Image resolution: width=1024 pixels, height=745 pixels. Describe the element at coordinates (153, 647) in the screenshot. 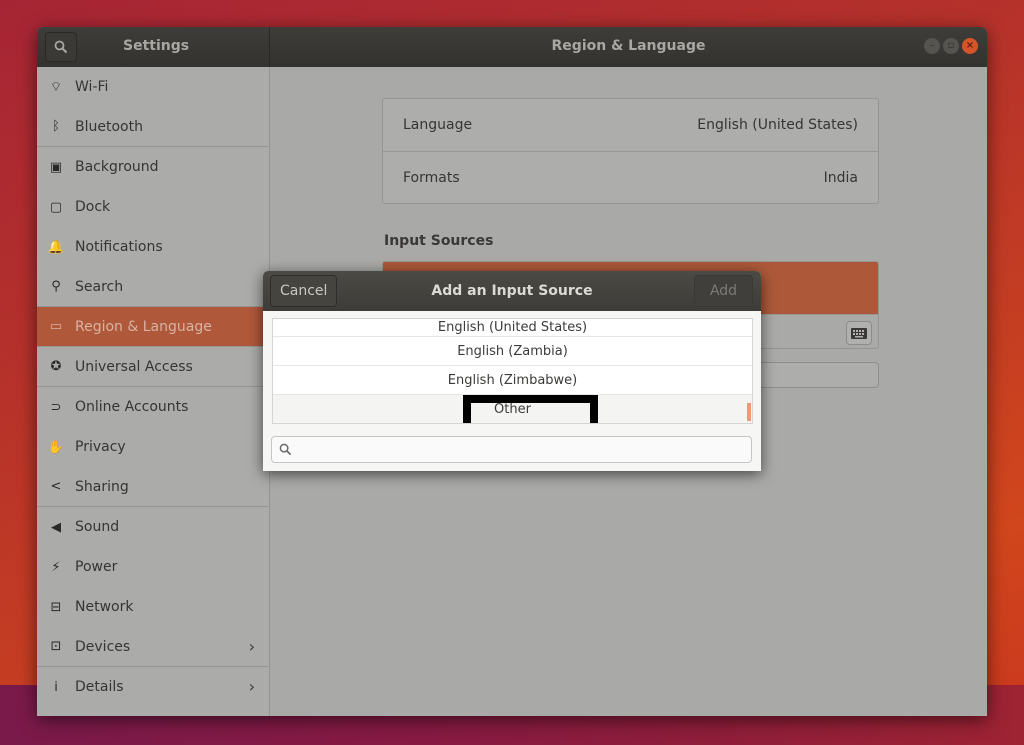

I see `sidebar-item-devices: ⊡ Devices ›` at that location.